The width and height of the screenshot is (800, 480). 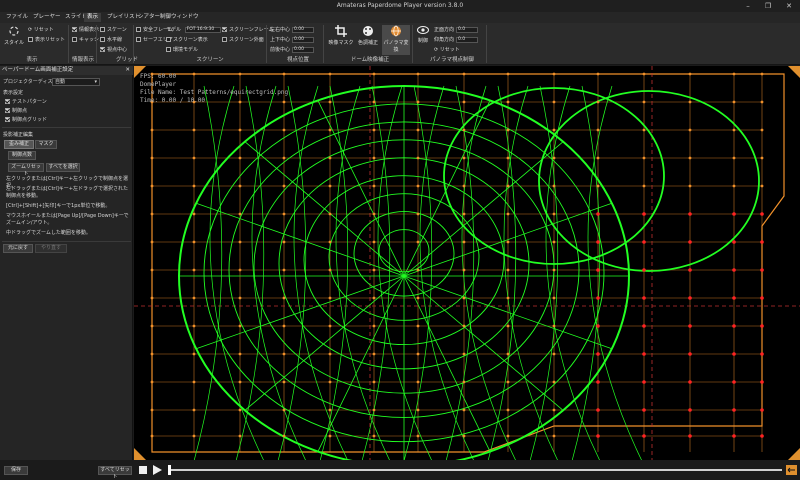 What do you see at coordinates (791, 470) in the screenshot?
I see `loop-icon` at bounding box center [791, 470].